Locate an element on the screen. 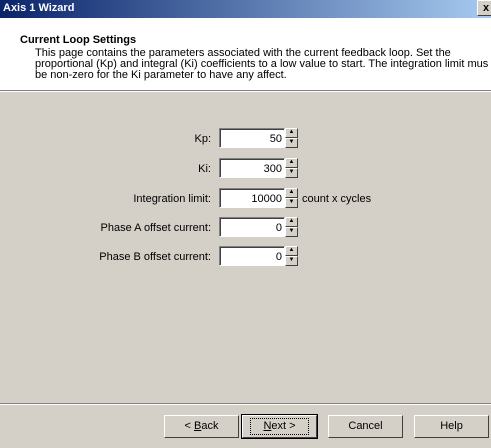 This screenshot has height=448, width=491. kp-spinner: ▲ ▼ is located at coordinates (291, 138).